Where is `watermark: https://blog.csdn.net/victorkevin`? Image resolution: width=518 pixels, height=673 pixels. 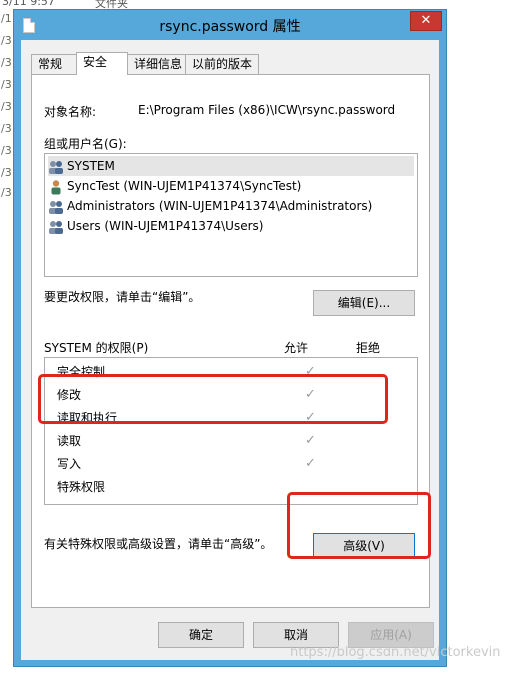
watermark: https://blog.csdn.net/victorkevin is located at coordinates (395, 652).